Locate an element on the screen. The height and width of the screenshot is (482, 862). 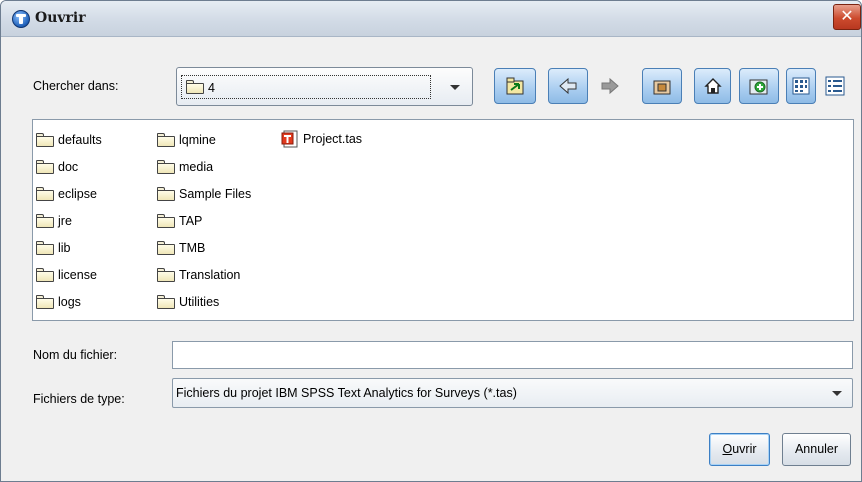
up-folder-icon is located at coordinates (662, 87).